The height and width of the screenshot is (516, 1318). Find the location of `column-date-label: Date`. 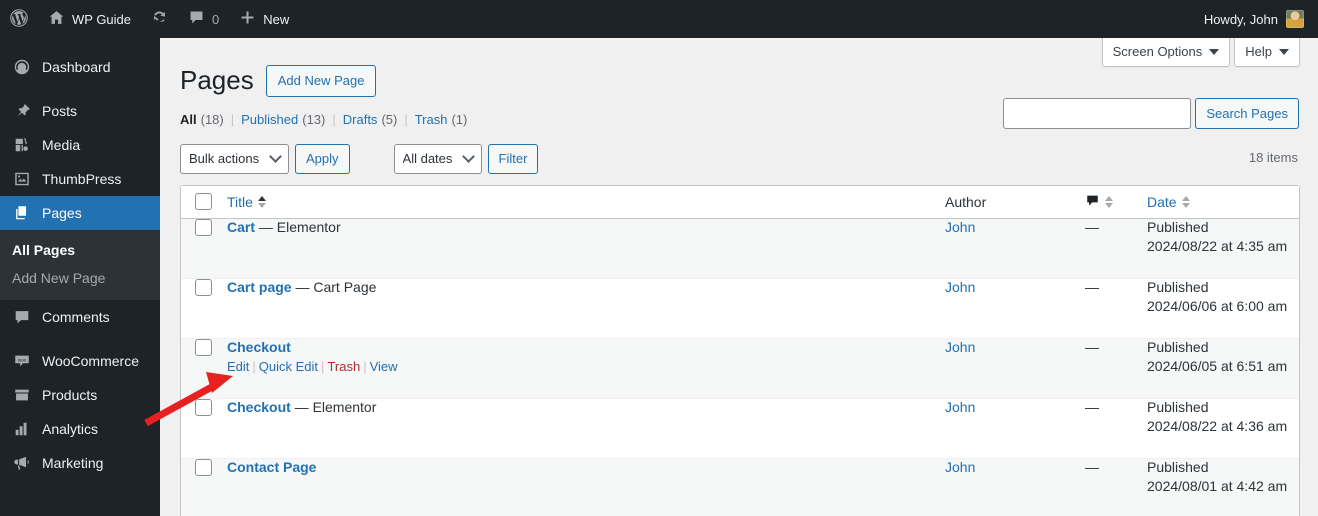

column-date-label: Date is located at coordinates (1162, 202).